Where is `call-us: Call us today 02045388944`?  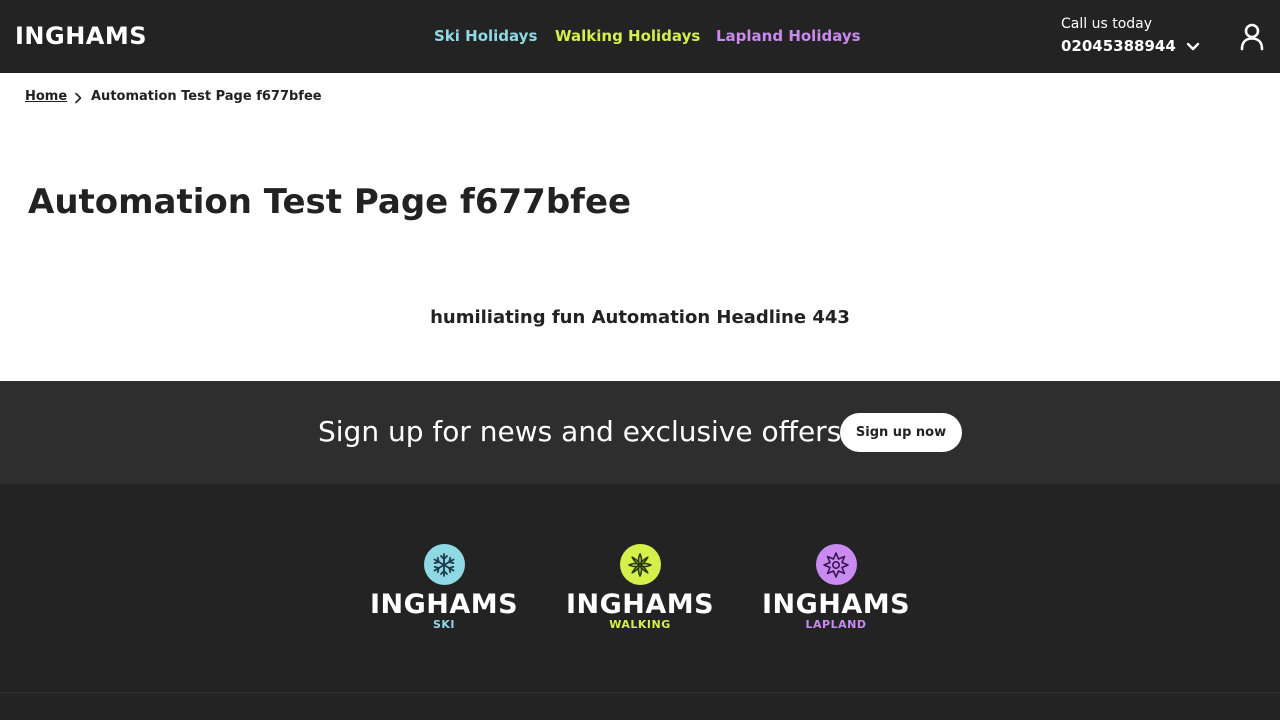 call-us: Call us today 02045388944 is located at coordinates (1118, 36).